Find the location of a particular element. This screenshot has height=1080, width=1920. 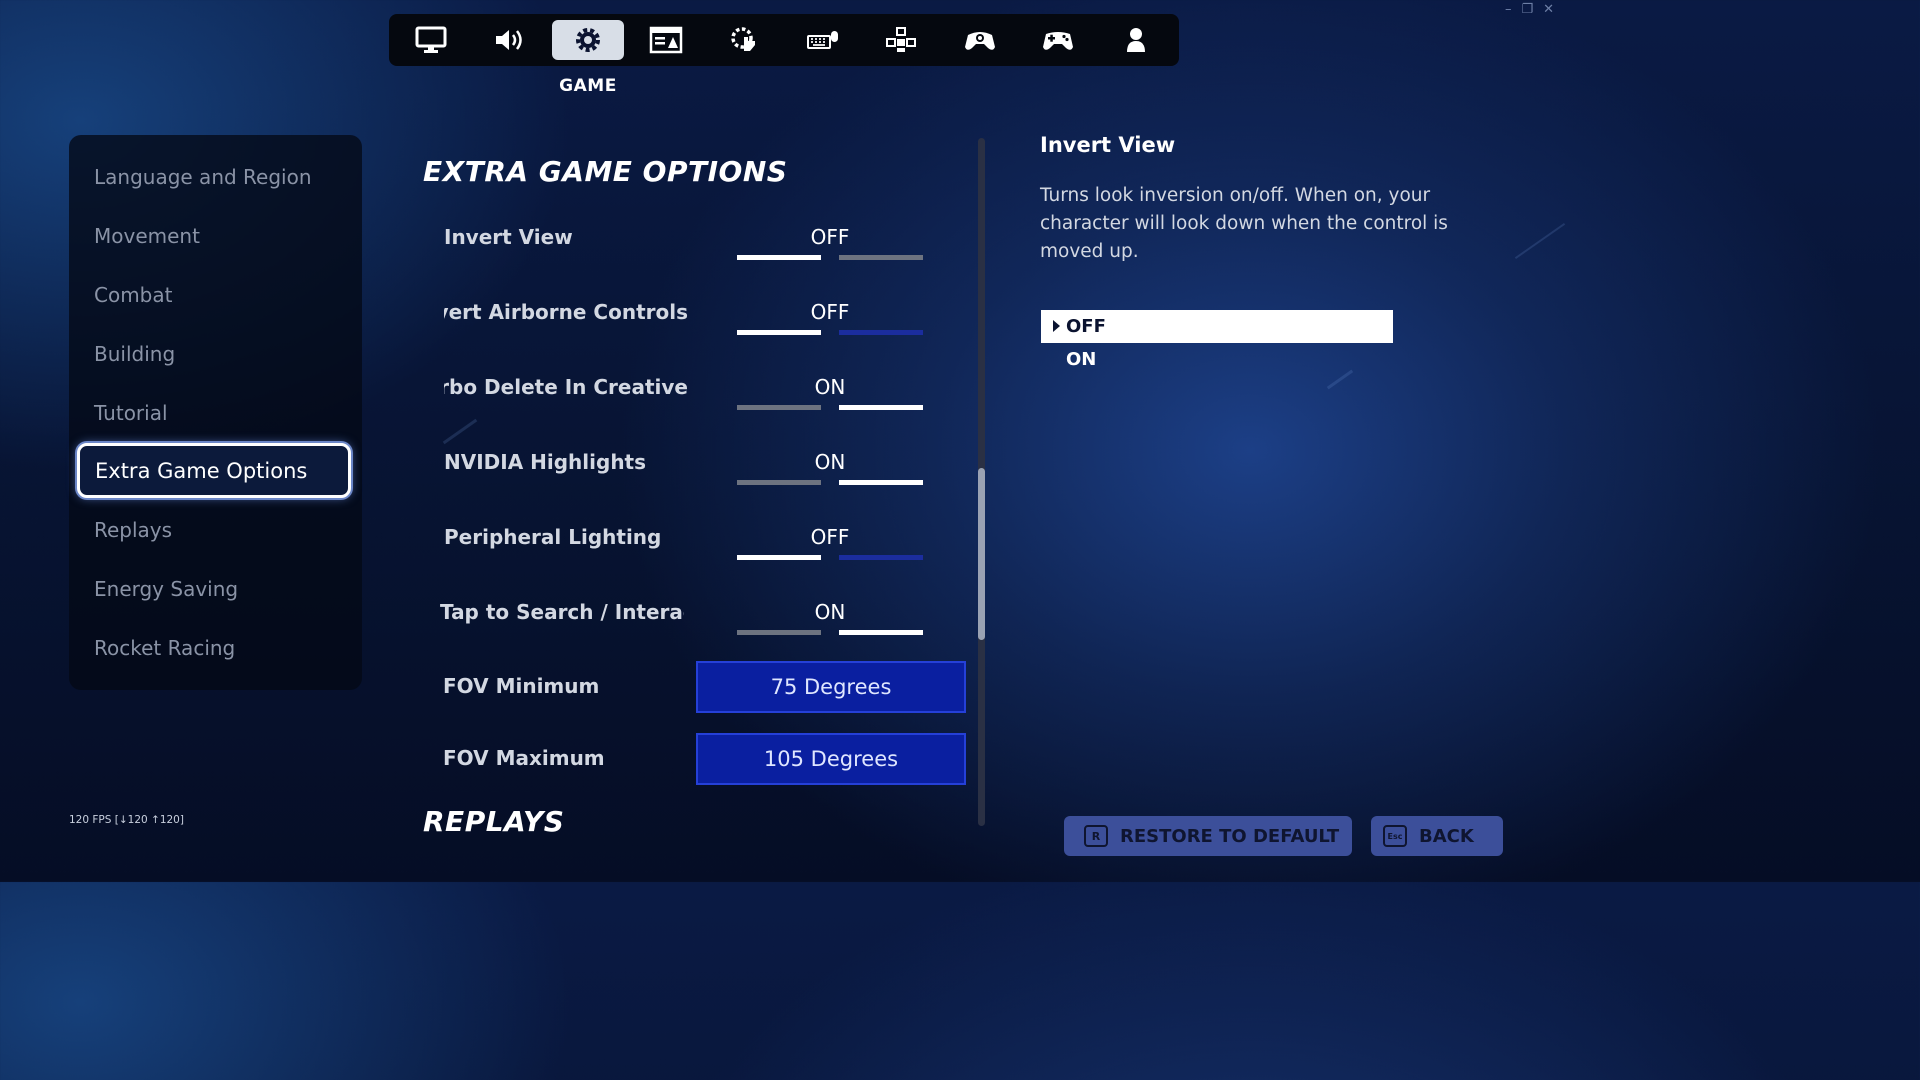

sidebar-item-energy-saving: Energy Saving is located at coordinates (166, 589).